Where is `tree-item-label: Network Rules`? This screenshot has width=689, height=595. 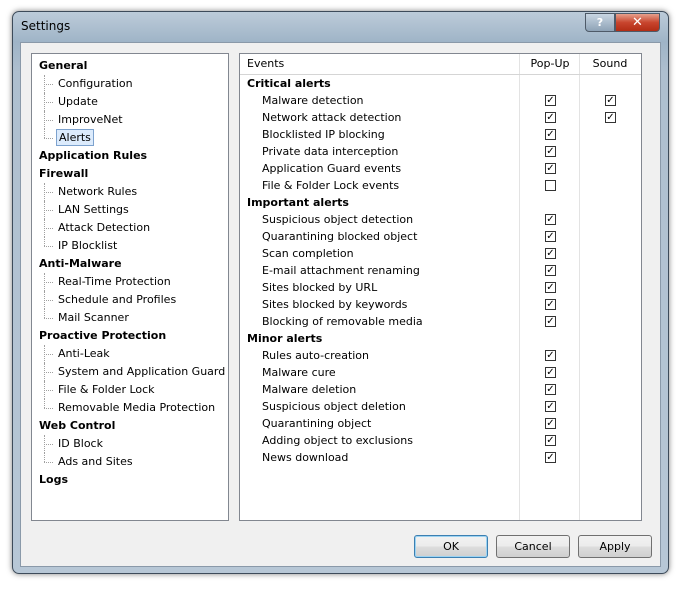 tree-item-label: Network Rules is located at coordinates (98, 191).